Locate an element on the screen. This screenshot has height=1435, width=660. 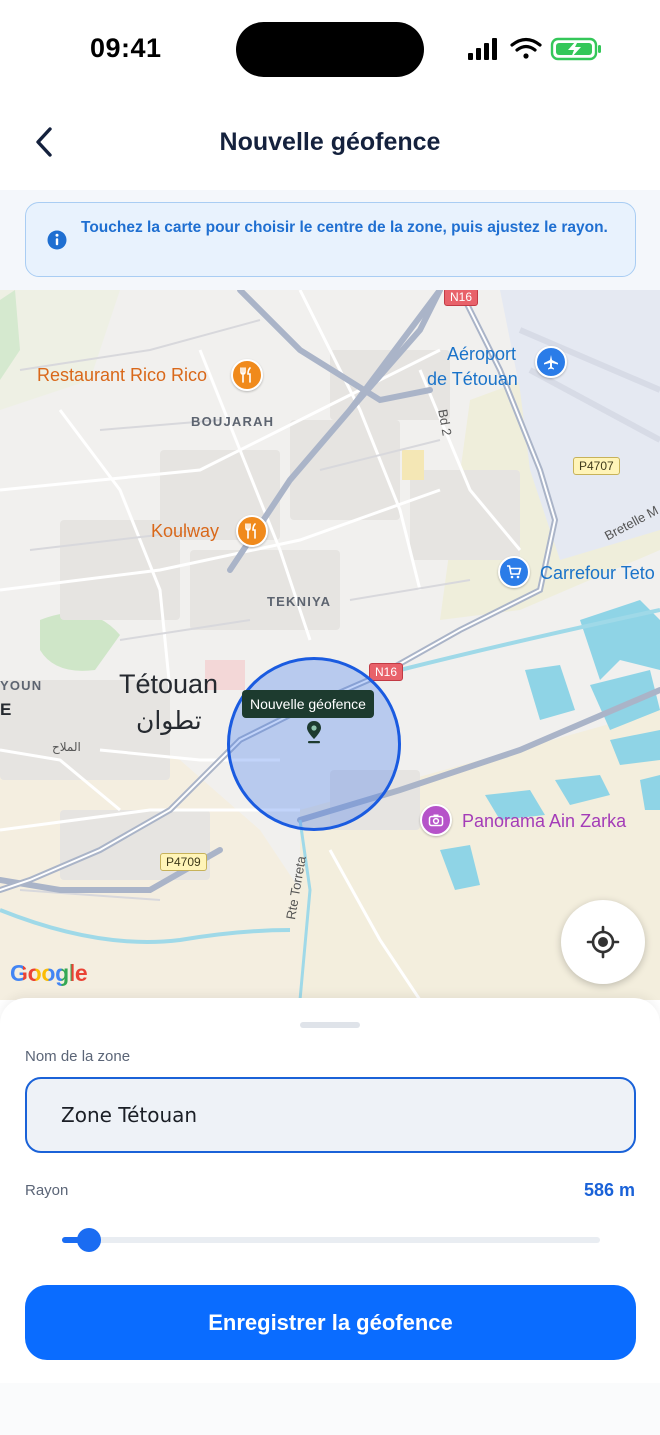
radius-slider-track is located at coordinates (331, 1240).